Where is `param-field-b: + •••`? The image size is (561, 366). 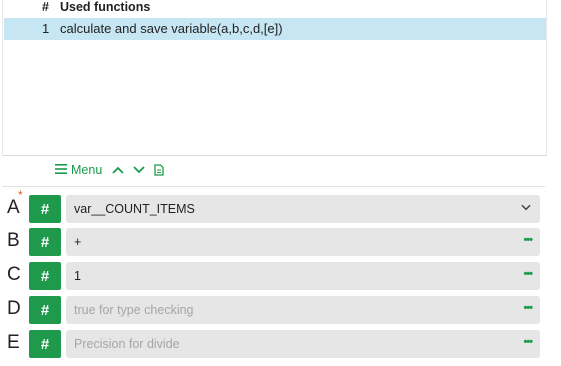
param-field-b: + ••• is located at coordinates (303, 242).